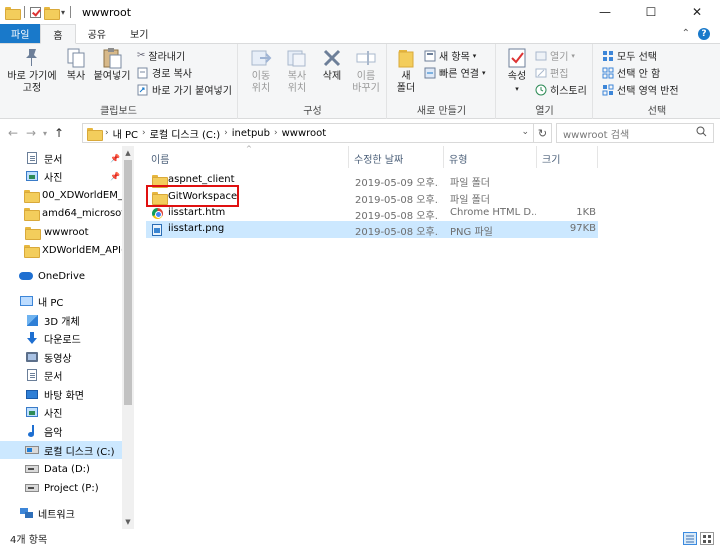 The width and height of the screenshot is (720, 547). What do you see at coordinates (61, 276) in the screenshot?
I see `sidebar-item-onedrive: OneDrive` at bounding box center [61, 276].